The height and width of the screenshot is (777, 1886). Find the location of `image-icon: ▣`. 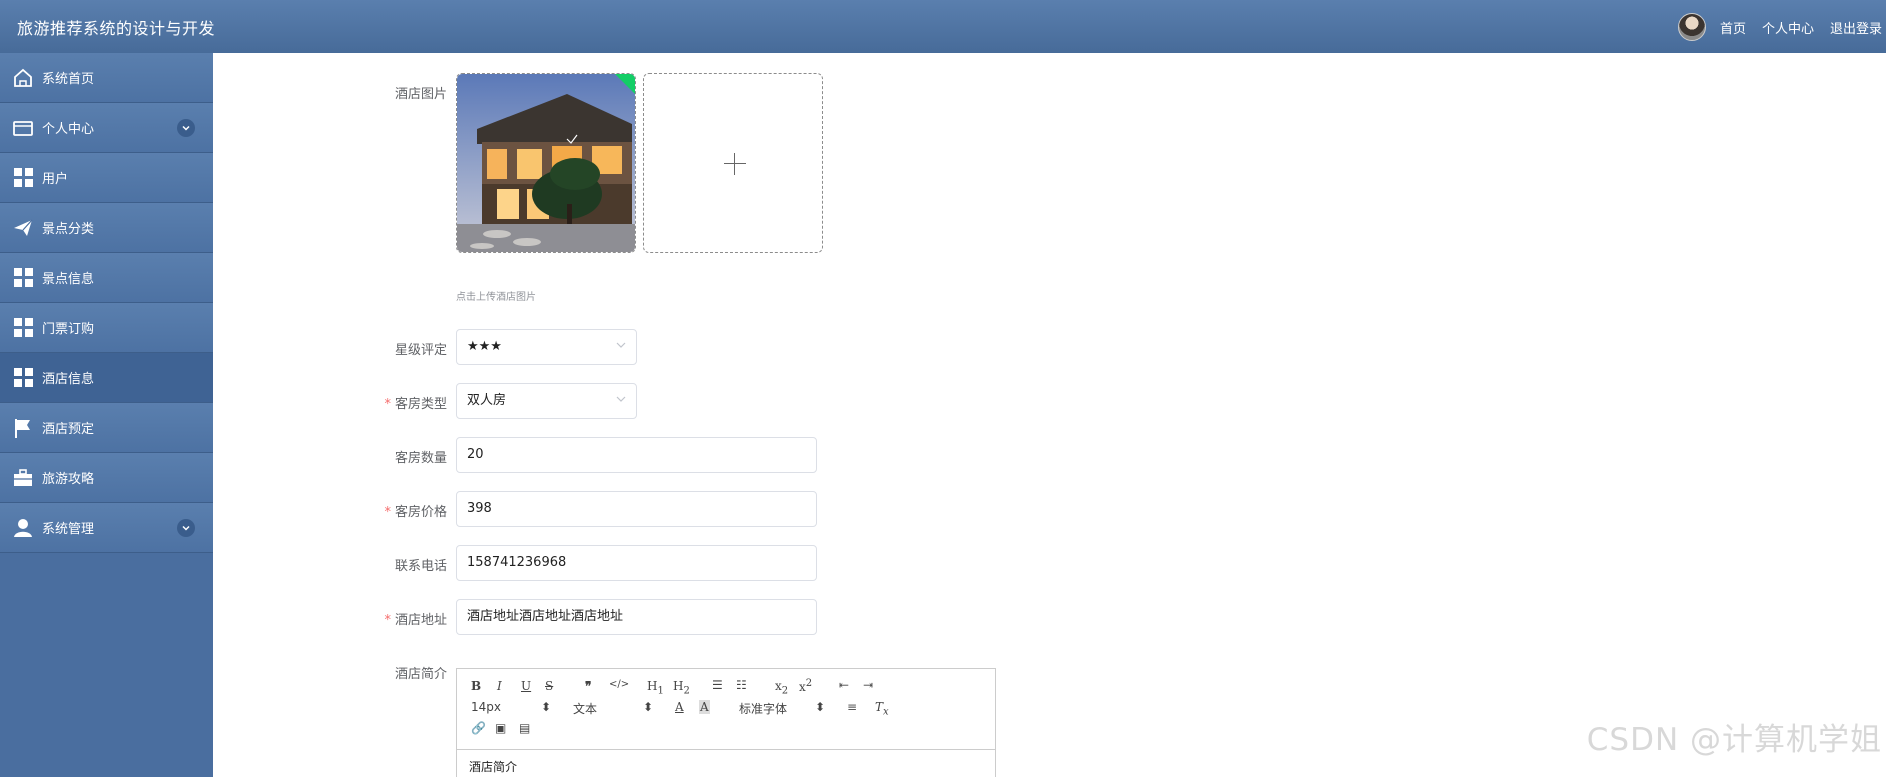

image-icon: ▣ is located at coordinates (500, 728).